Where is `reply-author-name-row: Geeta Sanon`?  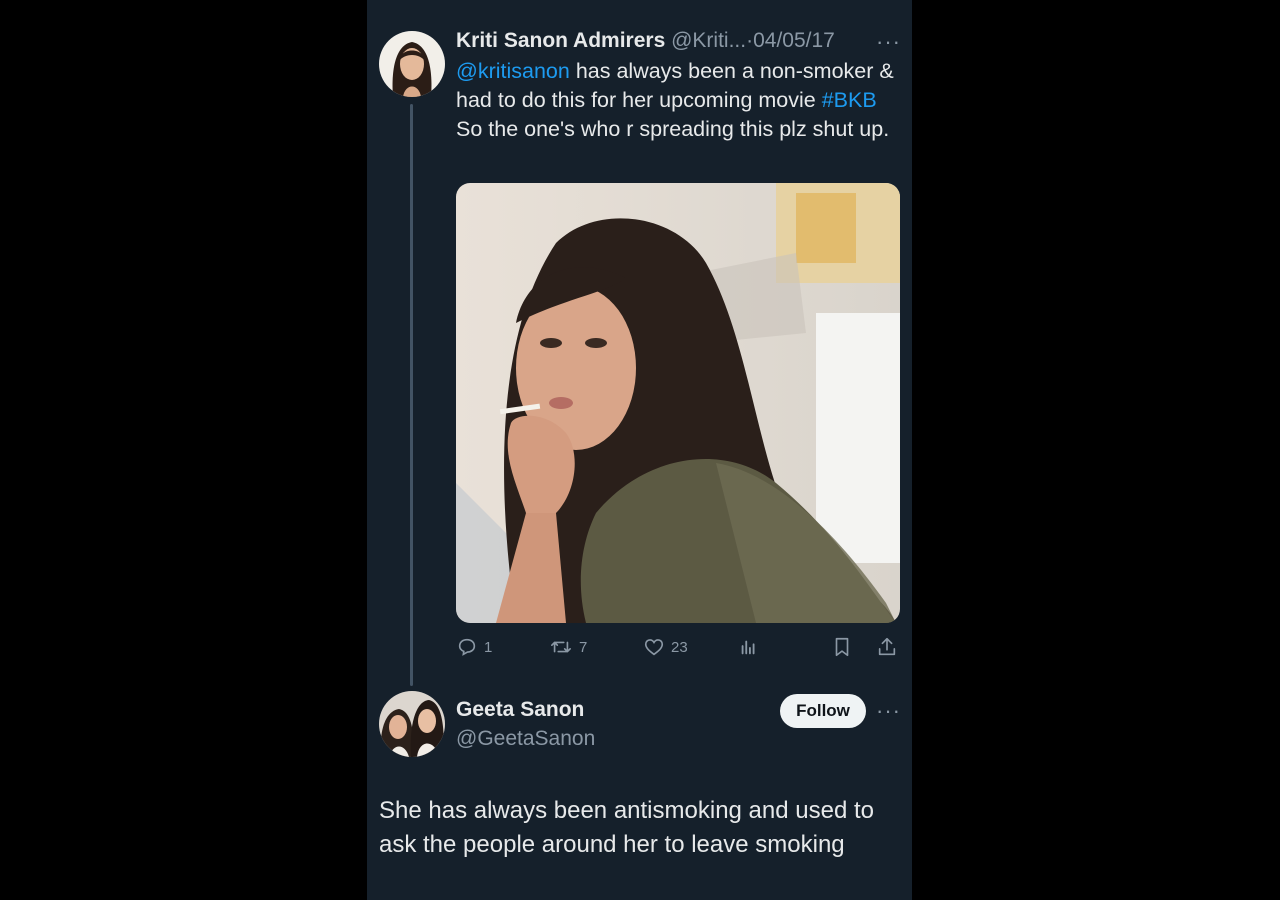 reply-author-name-row: Geeta Sanon is located at coordinates (520, 710).